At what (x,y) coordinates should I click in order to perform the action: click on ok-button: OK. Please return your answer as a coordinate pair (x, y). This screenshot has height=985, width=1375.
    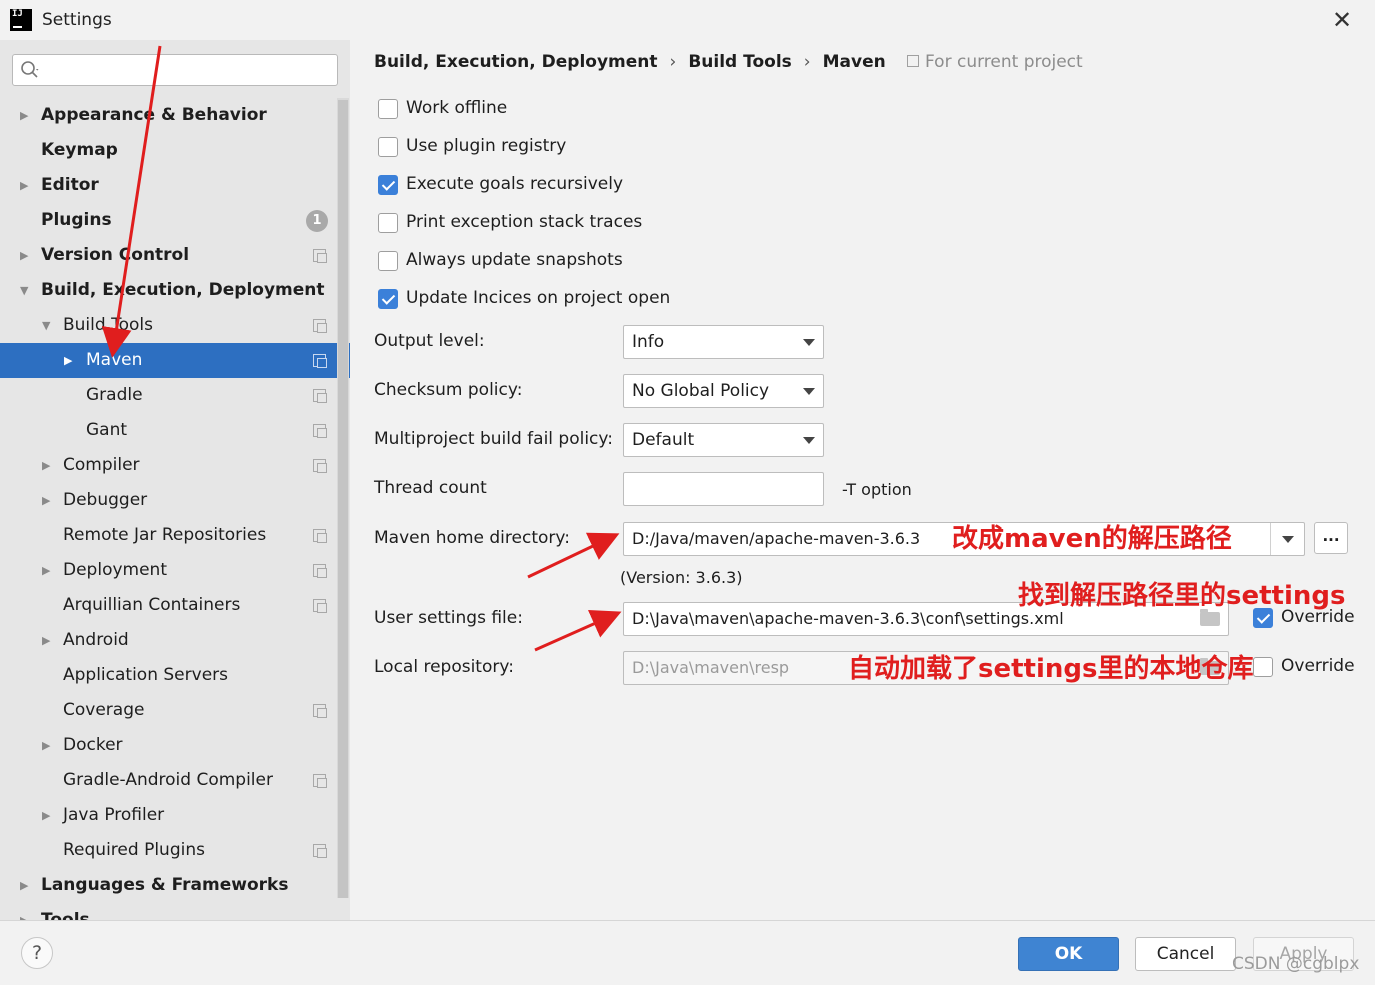
    Looking at the image, I should click on (1068, 954).